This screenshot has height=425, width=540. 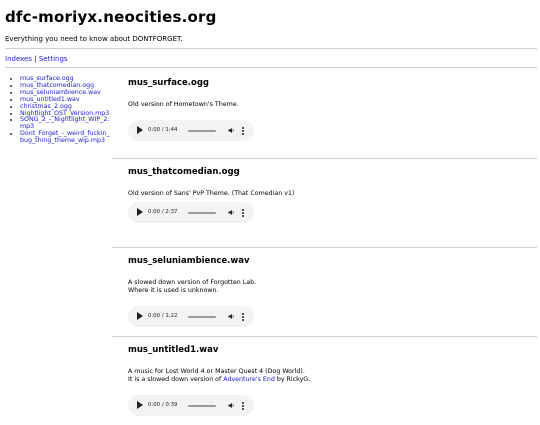 I want to click on audio-player: 0:00 / 1:22, so click(x=191, y=316).